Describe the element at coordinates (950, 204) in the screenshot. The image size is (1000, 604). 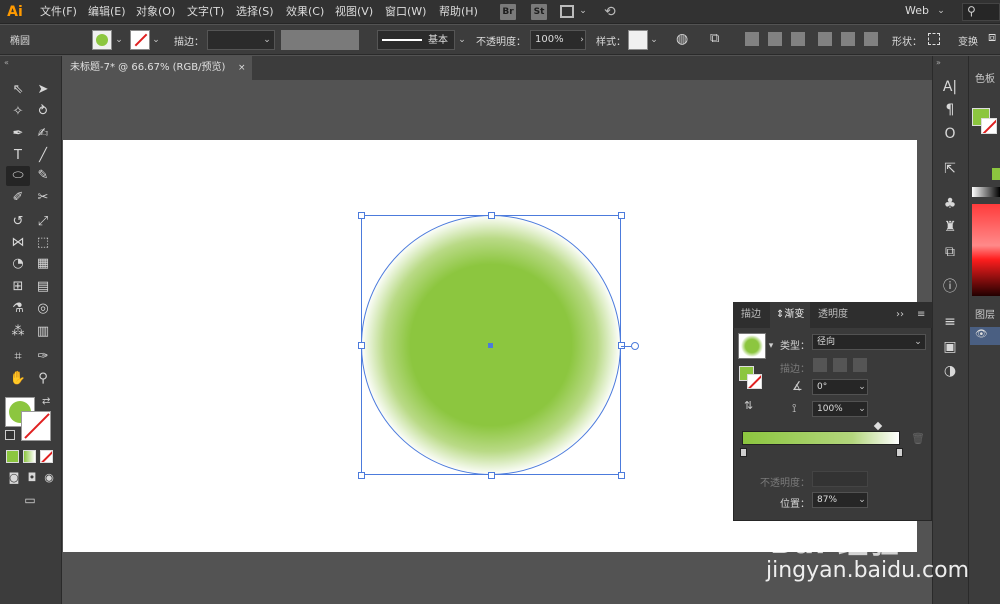
I see `symbols-panel-icon: ♣` at that location.